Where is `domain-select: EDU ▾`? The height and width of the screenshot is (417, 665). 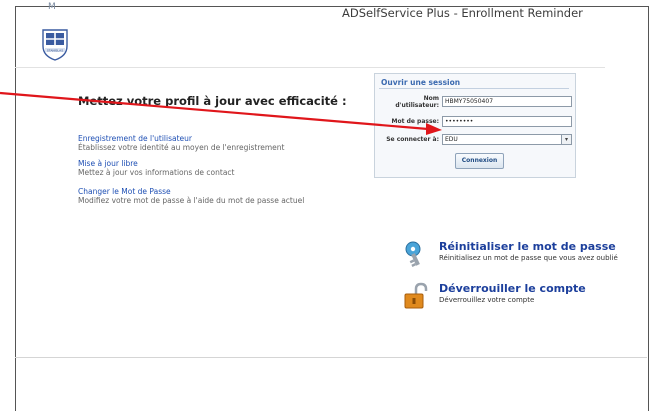
domain-select: EDU ▾ is located at coordinates (507, 139).